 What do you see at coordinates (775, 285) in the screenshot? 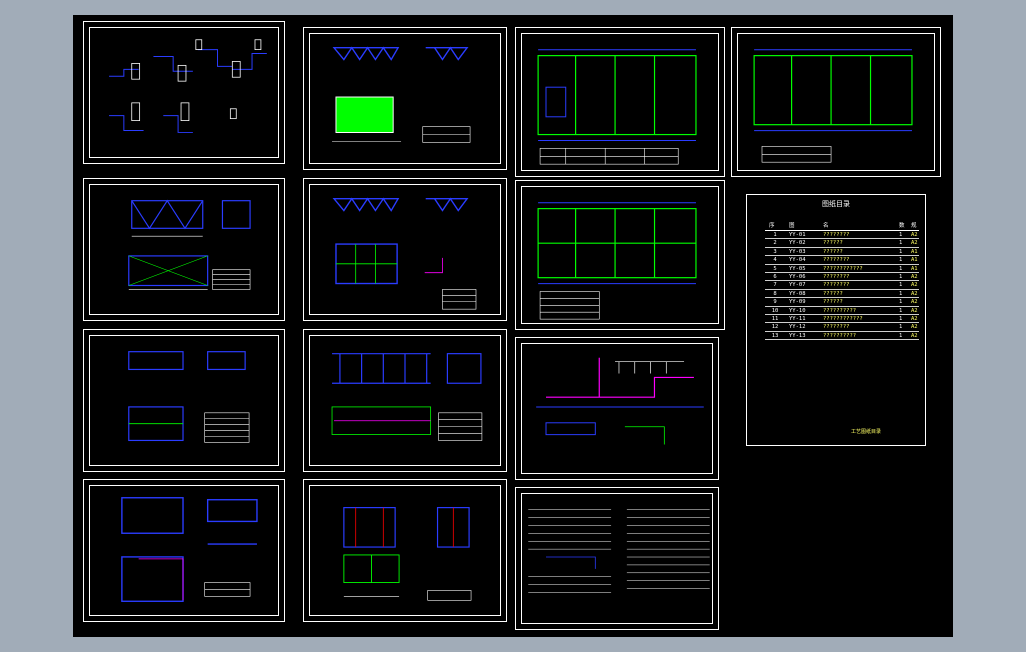
I see `index-cell-no: 7` at bounding box center [775, 285].